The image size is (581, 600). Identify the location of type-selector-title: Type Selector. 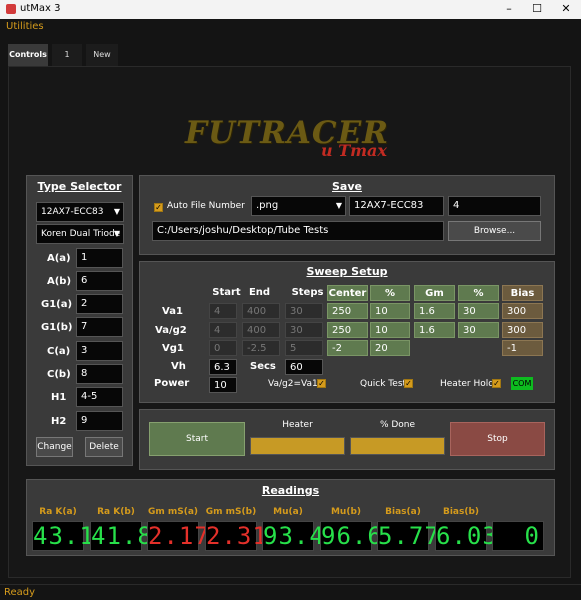
(79, 186).